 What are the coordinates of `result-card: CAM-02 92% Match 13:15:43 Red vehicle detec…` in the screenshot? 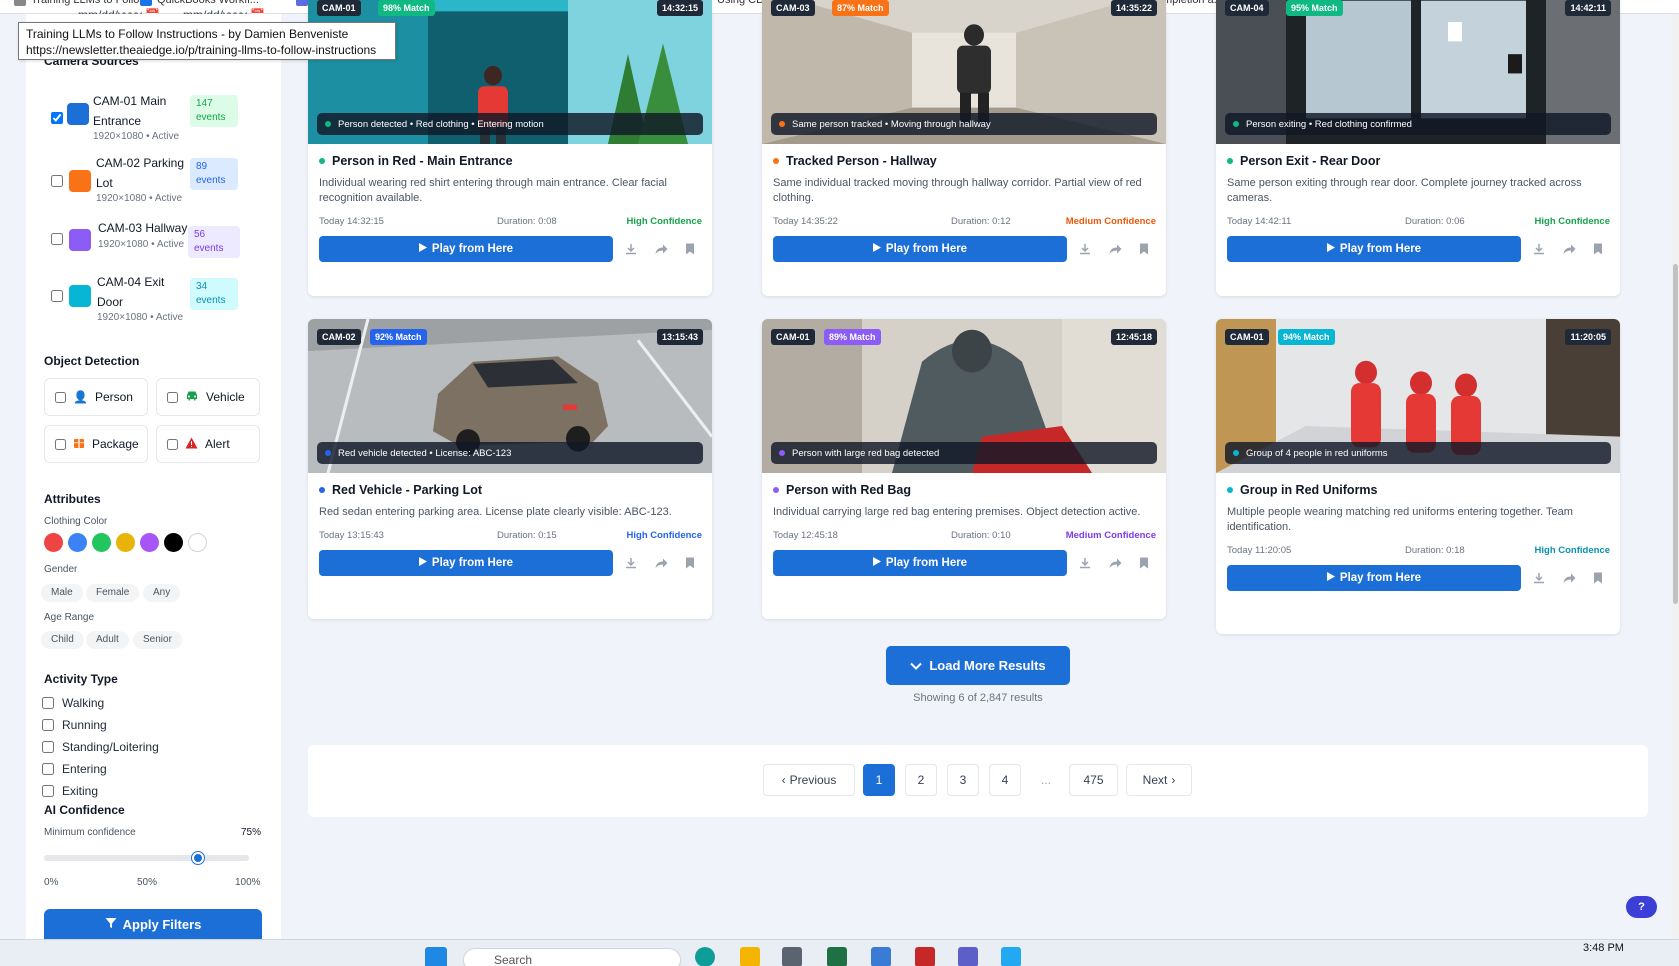 It's located at (510, 469).